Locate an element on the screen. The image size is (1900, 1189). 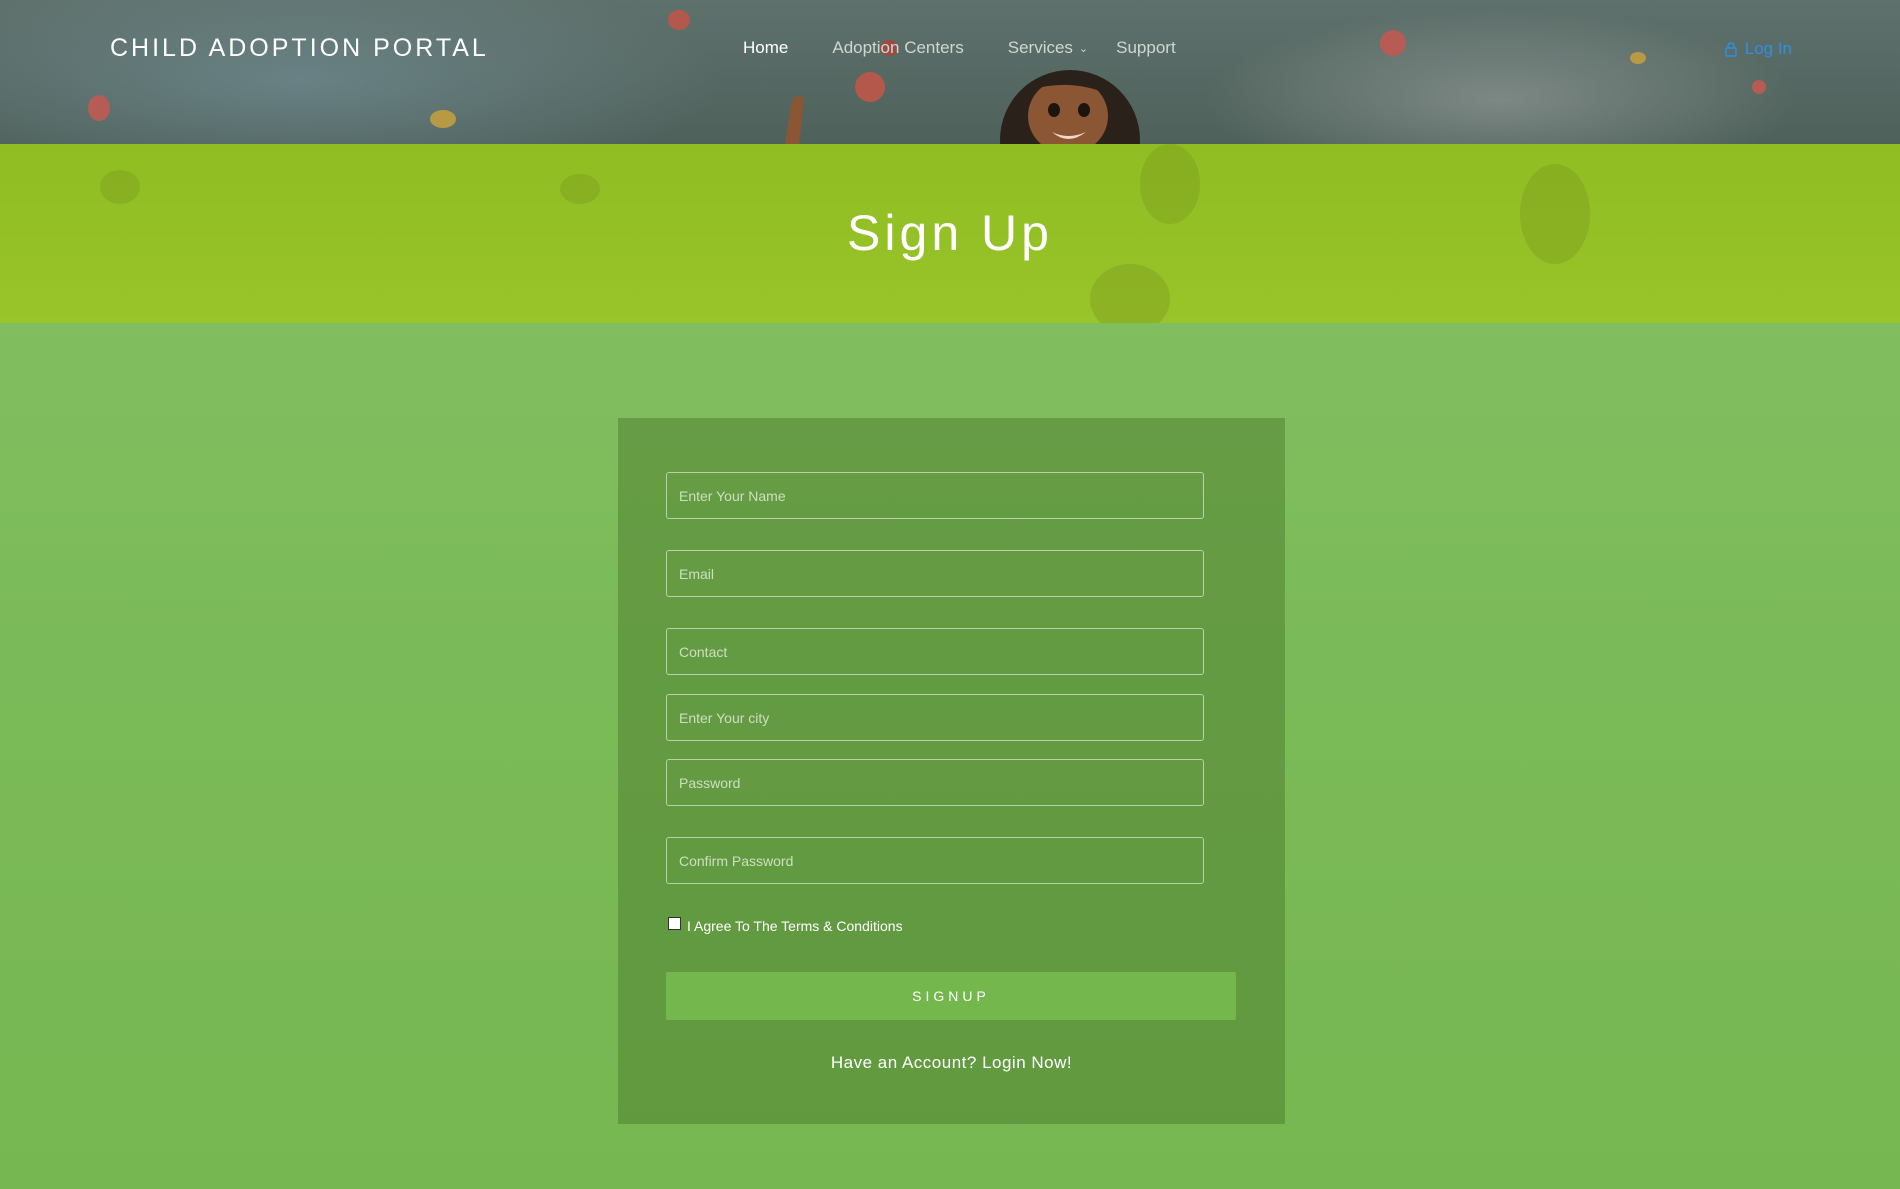
nav-services: Services ⌄ is located at coordinates (1048, 48).